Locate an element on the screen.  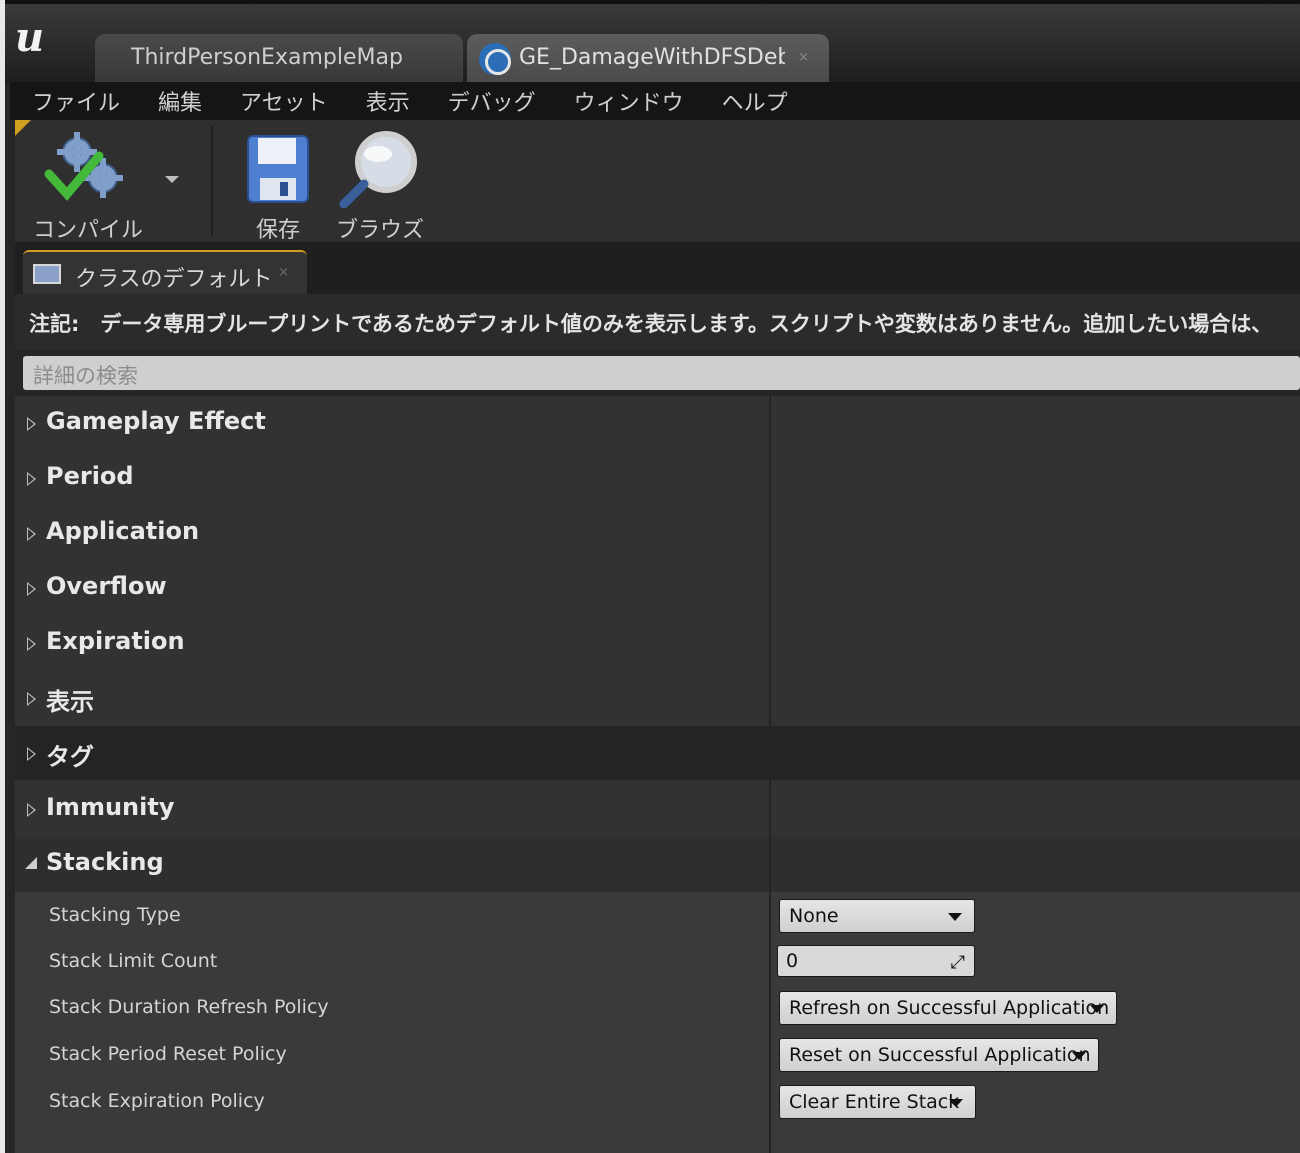
toolbar: コンパイル 保存 ブラウズ is located at coordinates (657, 181).